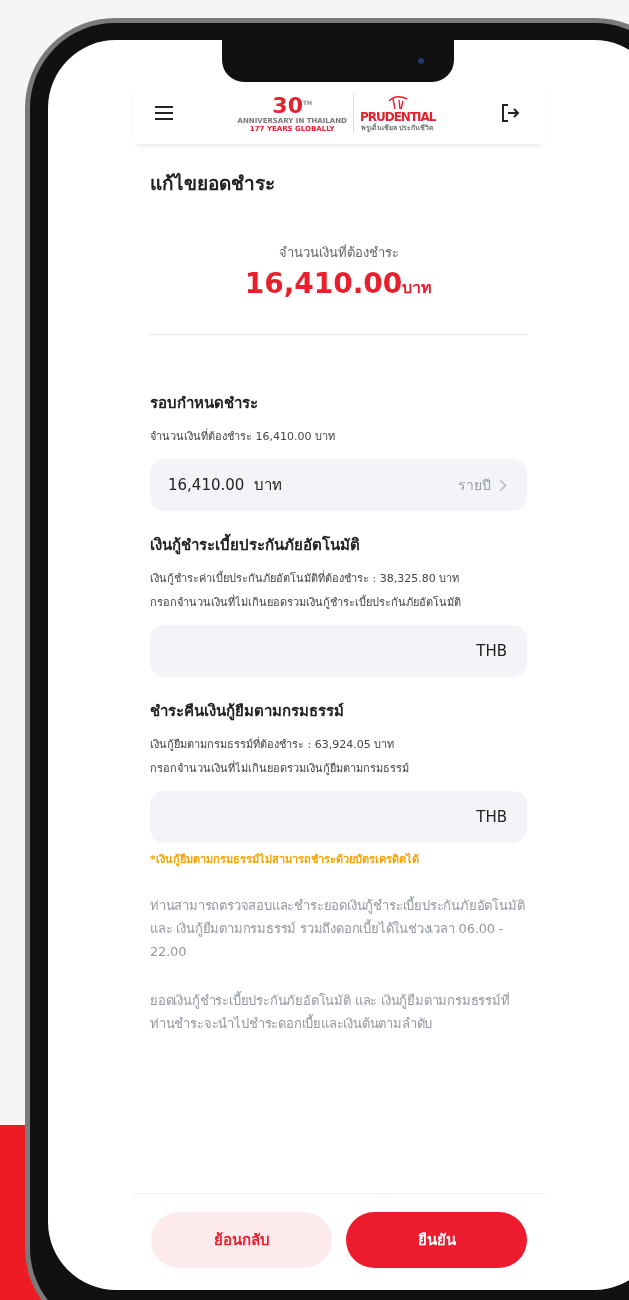 Image resolution: width=629 pixels, height=1300 pixels. What do you see at coordinates (306, 602) in the screenshot?
I see `section-note: กรอกจำนวนเงินที่ไม่เกินยอดรวมเงินกู้ชำระเบี้ยประกันภัยอัตโนมัติ` at bounding box center [306, 602].